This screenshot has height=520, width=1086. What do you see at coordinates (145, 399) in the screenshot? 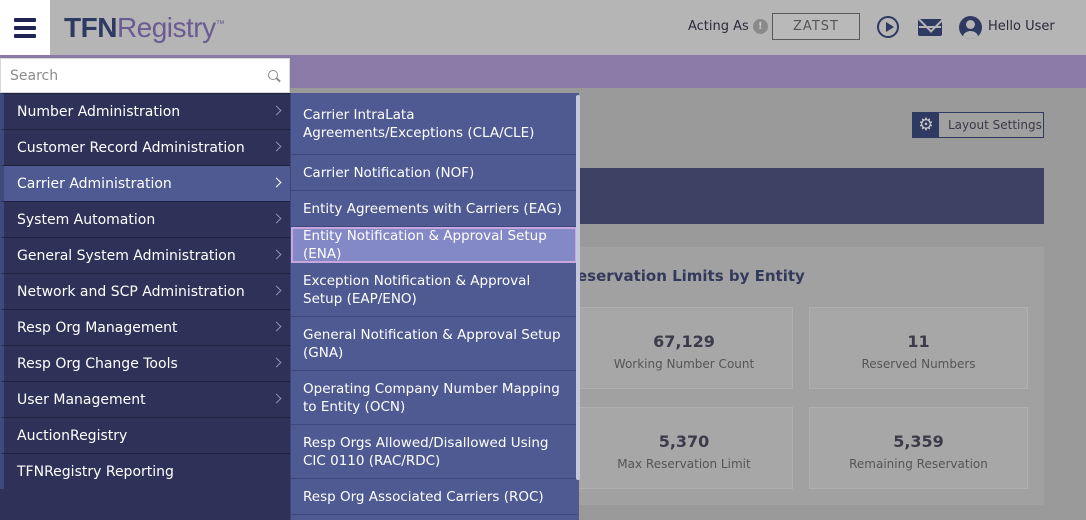
I see `menu-item-user-management: User Management` at bounding box center [145, 399].